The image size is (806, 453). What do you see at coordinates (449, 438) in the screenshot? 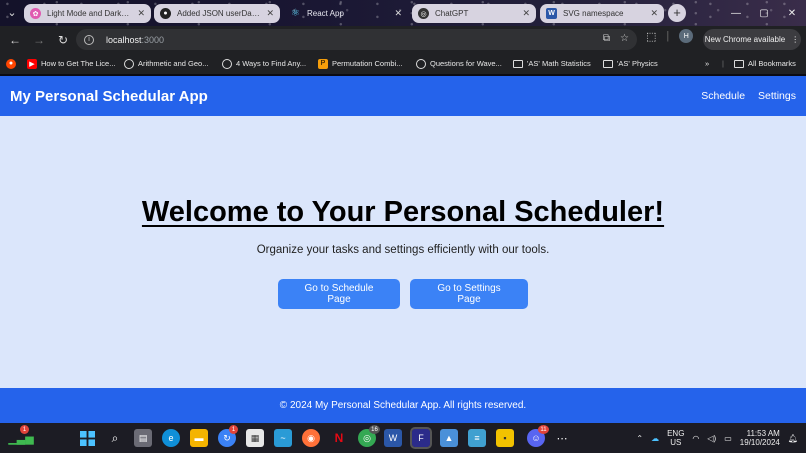
I see `photos-icon: ▲` at bounding box center [449, 438].